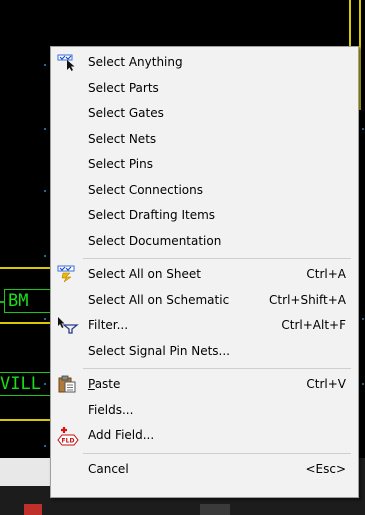 The height and width of the screenshot is (515, 365). I want to click on menu-item-filter: Filter... Ctrl+Alt+F, so click(204, 325).